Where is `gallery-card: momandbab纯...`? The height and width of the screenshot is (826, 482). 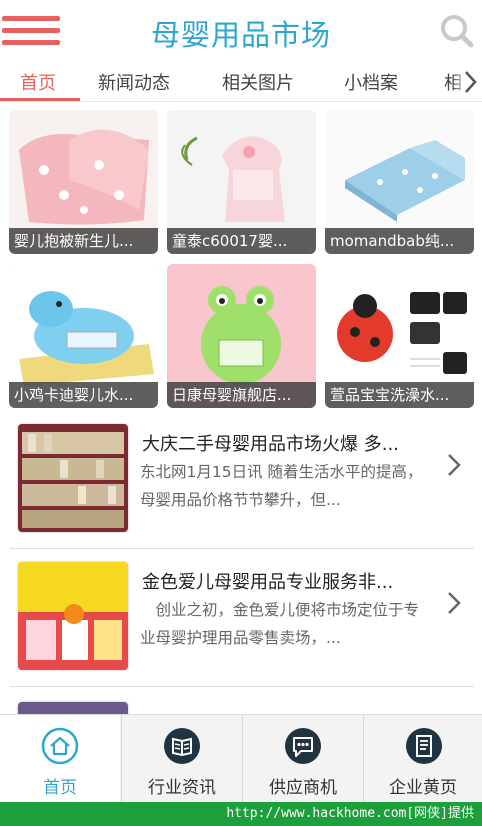
gallery-card: momandbab纯... is located at coordinates (399, 182).